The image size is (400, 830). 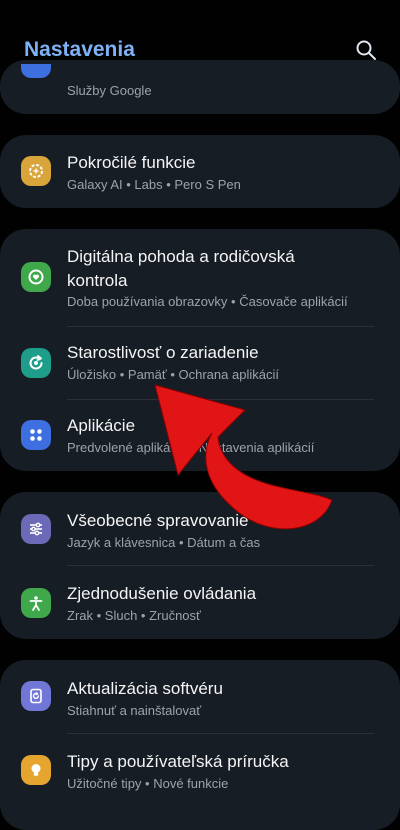 What do you see at coordinates (134, 710) in the screenshot?
I see `software-update-subtitle: Stiahnuť a nainštalovať` at bounding box center [134, 710].